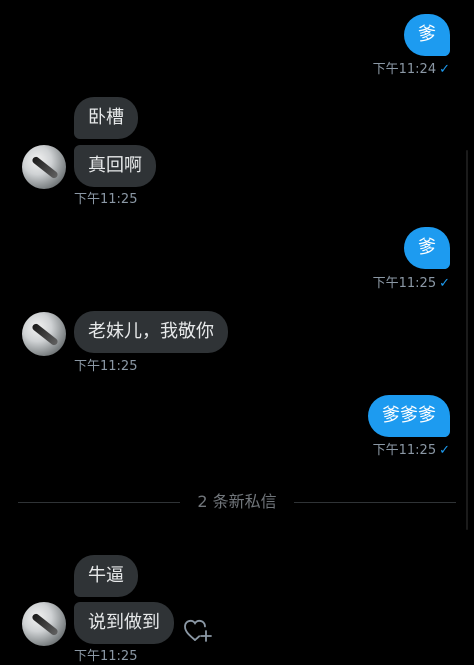 This screenshot has height=665, width=474. Describe the element at coordinates (404, 69) in the screenshot. I see `timestamp-text: 下午11:24` at that location.